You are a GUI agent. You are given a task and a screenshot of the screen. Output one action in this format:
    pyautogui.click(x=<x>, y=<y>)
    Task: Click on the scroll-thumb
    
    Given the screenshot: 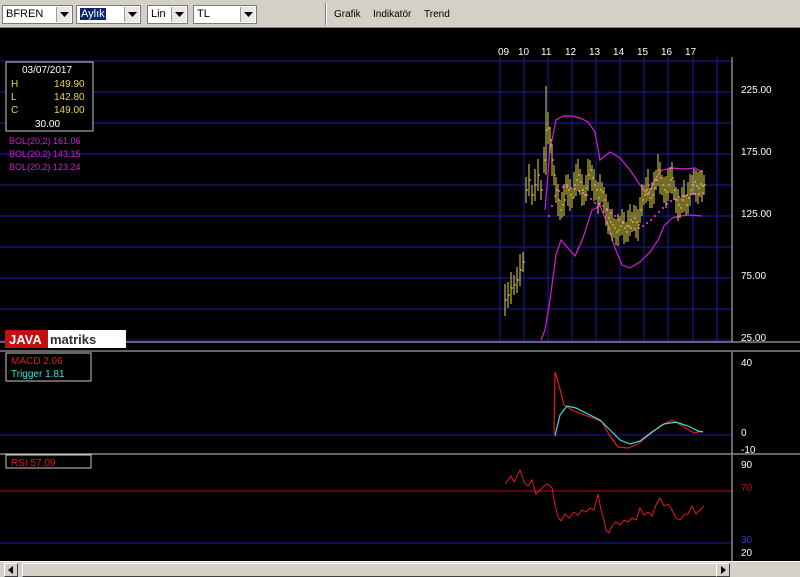 What is the action you would take?
    pyautogui.click(x=374, y=570)
    